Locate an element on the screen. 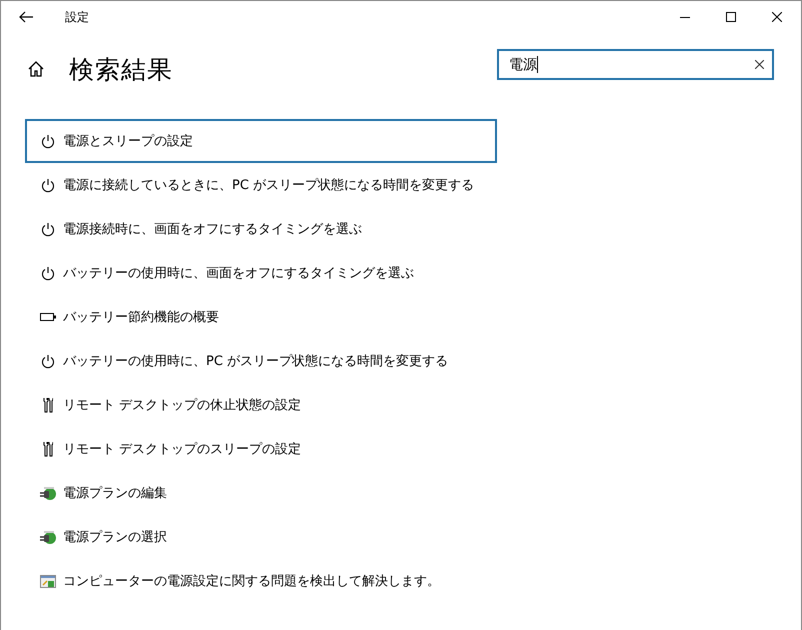 The width and height of the screenshot is (802, 630). clear-icon is located at coordinates (759, 64).